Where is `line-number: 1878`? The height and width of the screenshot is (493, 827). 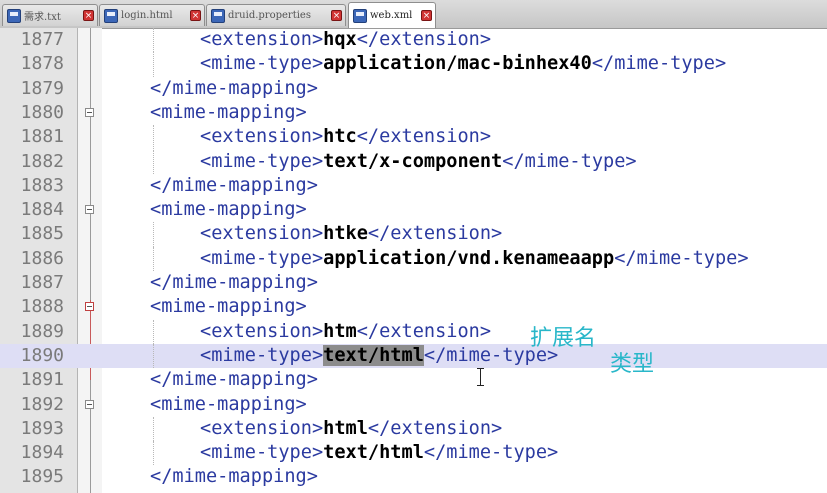
line-number: 1878 is located at coordinates (42, 64).